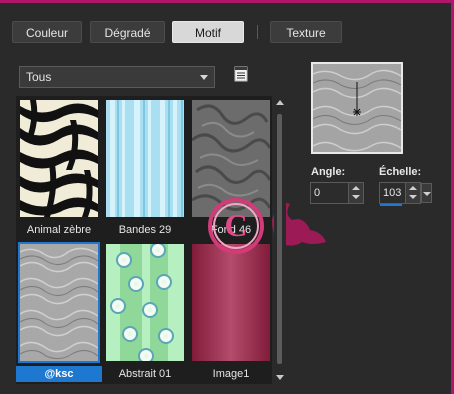  I want to click on chevron-down-icon, so click(204, 77).